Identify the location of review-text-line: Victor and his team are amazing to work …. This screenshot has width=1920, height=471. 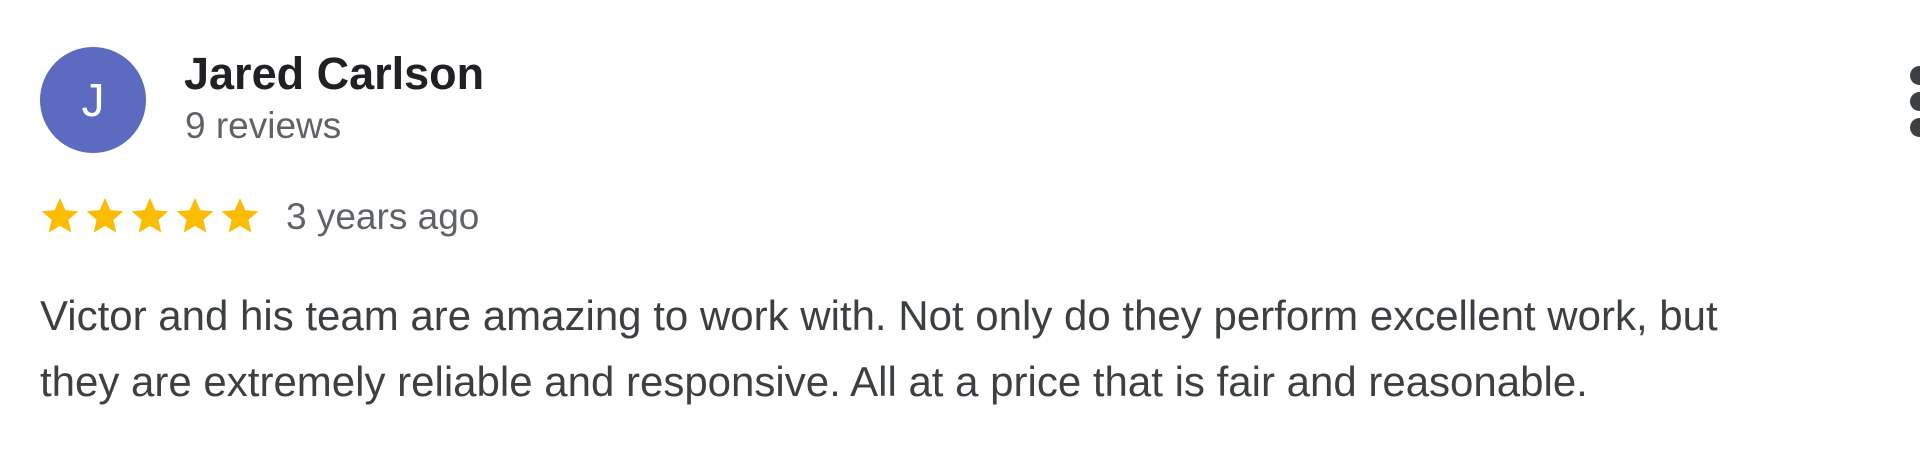
(879, 315).